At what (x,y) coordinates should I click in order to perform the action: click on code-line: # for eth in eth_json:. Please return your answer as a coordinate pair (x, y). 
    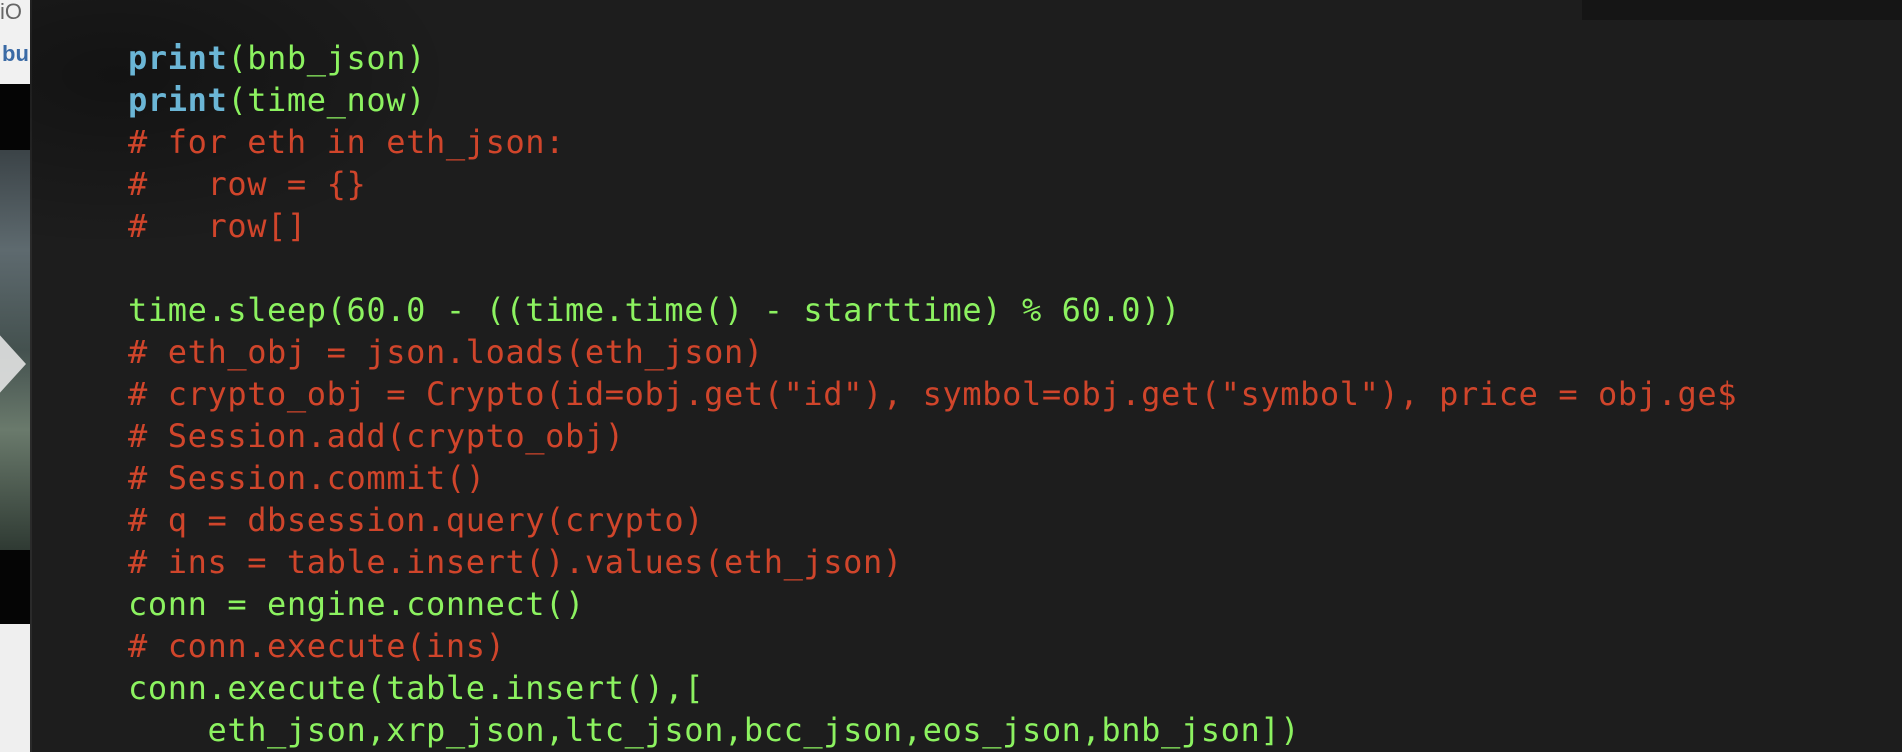
    Looking at the image, I should click on (932, 142).